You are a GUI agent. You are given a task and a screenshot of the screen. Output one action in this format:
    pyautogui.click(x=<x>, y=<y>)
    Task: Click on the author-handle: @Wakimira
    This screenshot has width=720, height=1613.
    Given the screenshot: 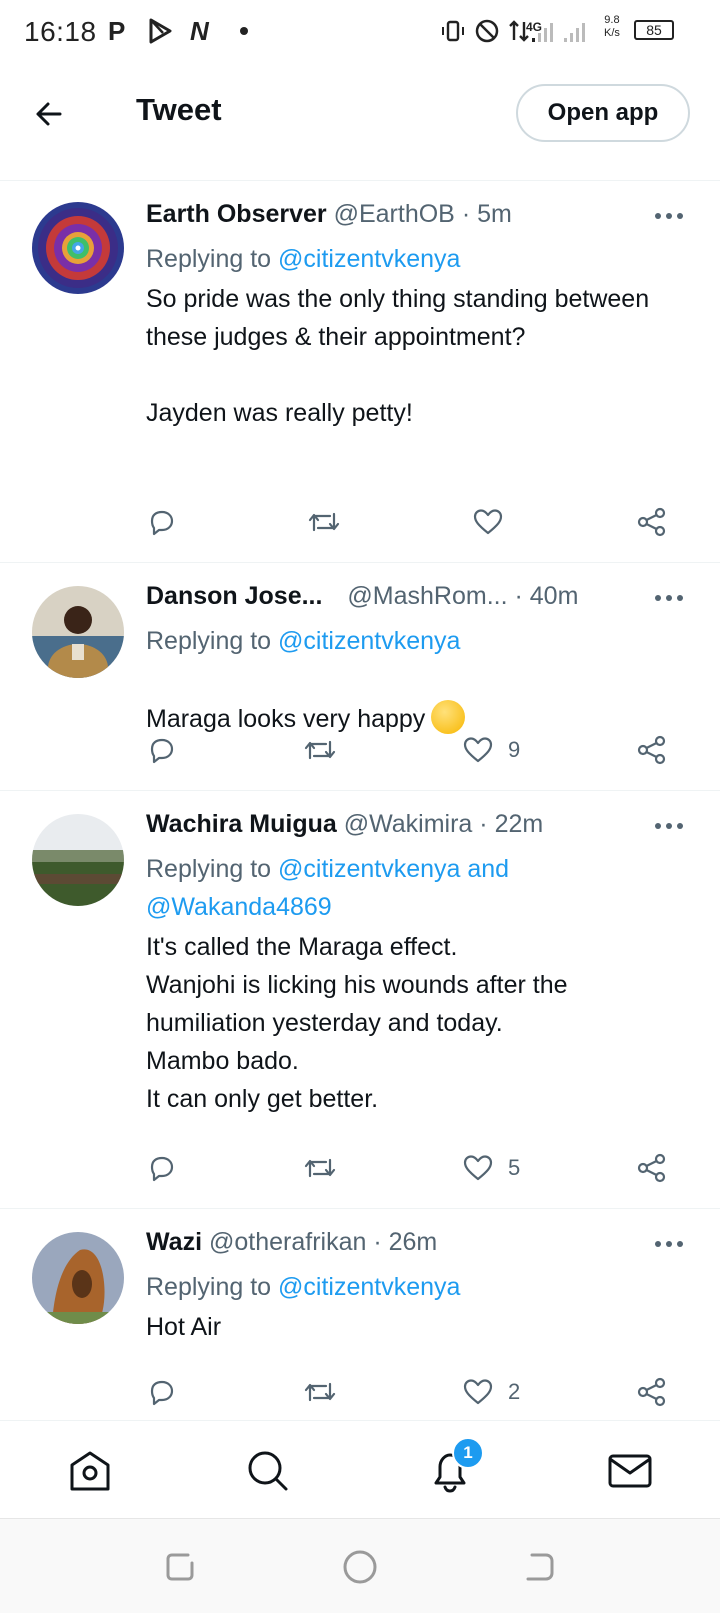 What is the action you would take?
    pyautogui.click(x=408, y=824)
    